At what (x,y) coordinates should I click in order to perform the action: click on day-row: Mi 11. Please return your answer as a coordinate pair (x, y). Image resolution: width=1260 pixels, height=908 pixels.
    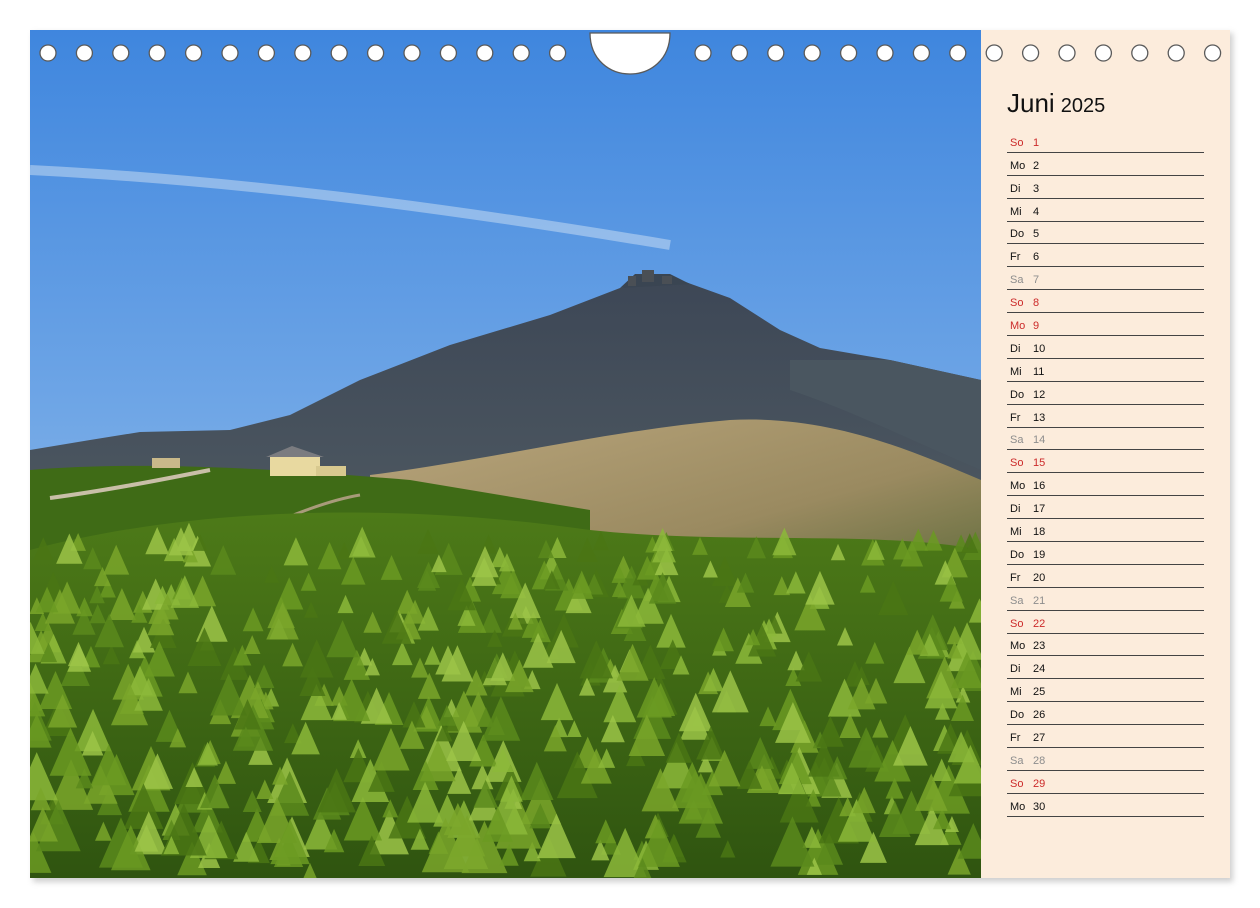
    Looking at the image, I should click on (1105, 370).